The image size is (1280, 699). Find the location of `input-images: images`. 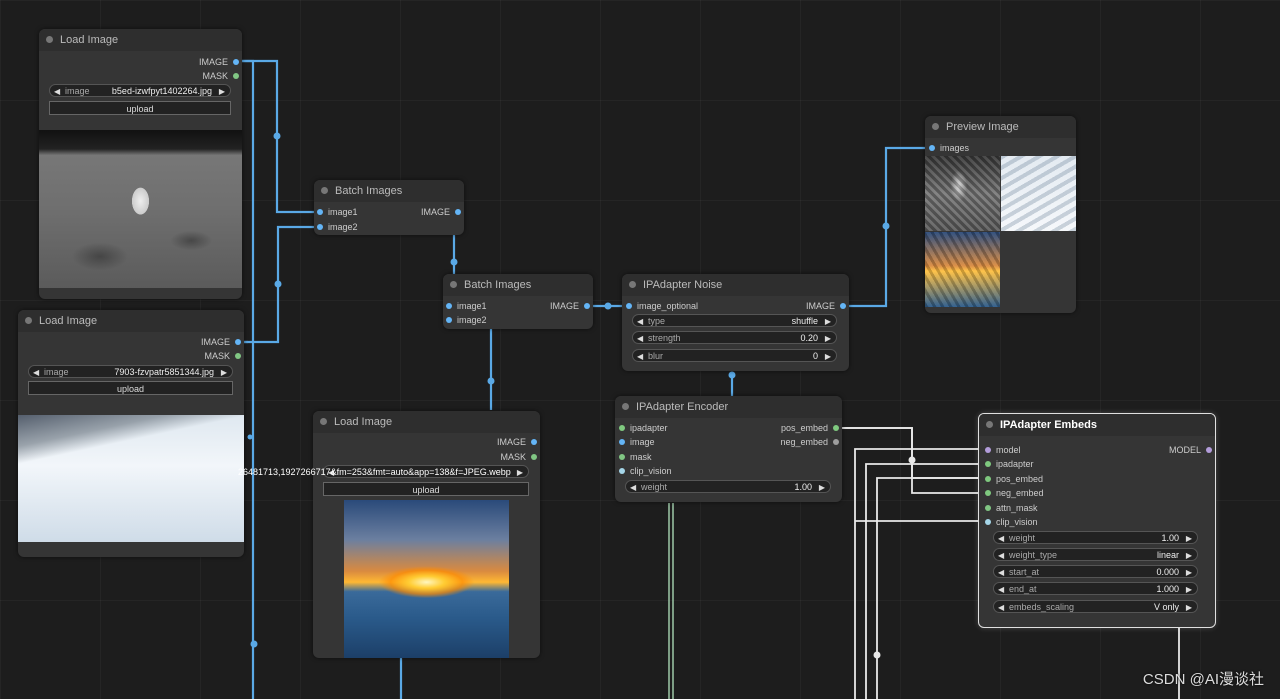

input-images: images is located at coordinates (948, 148).